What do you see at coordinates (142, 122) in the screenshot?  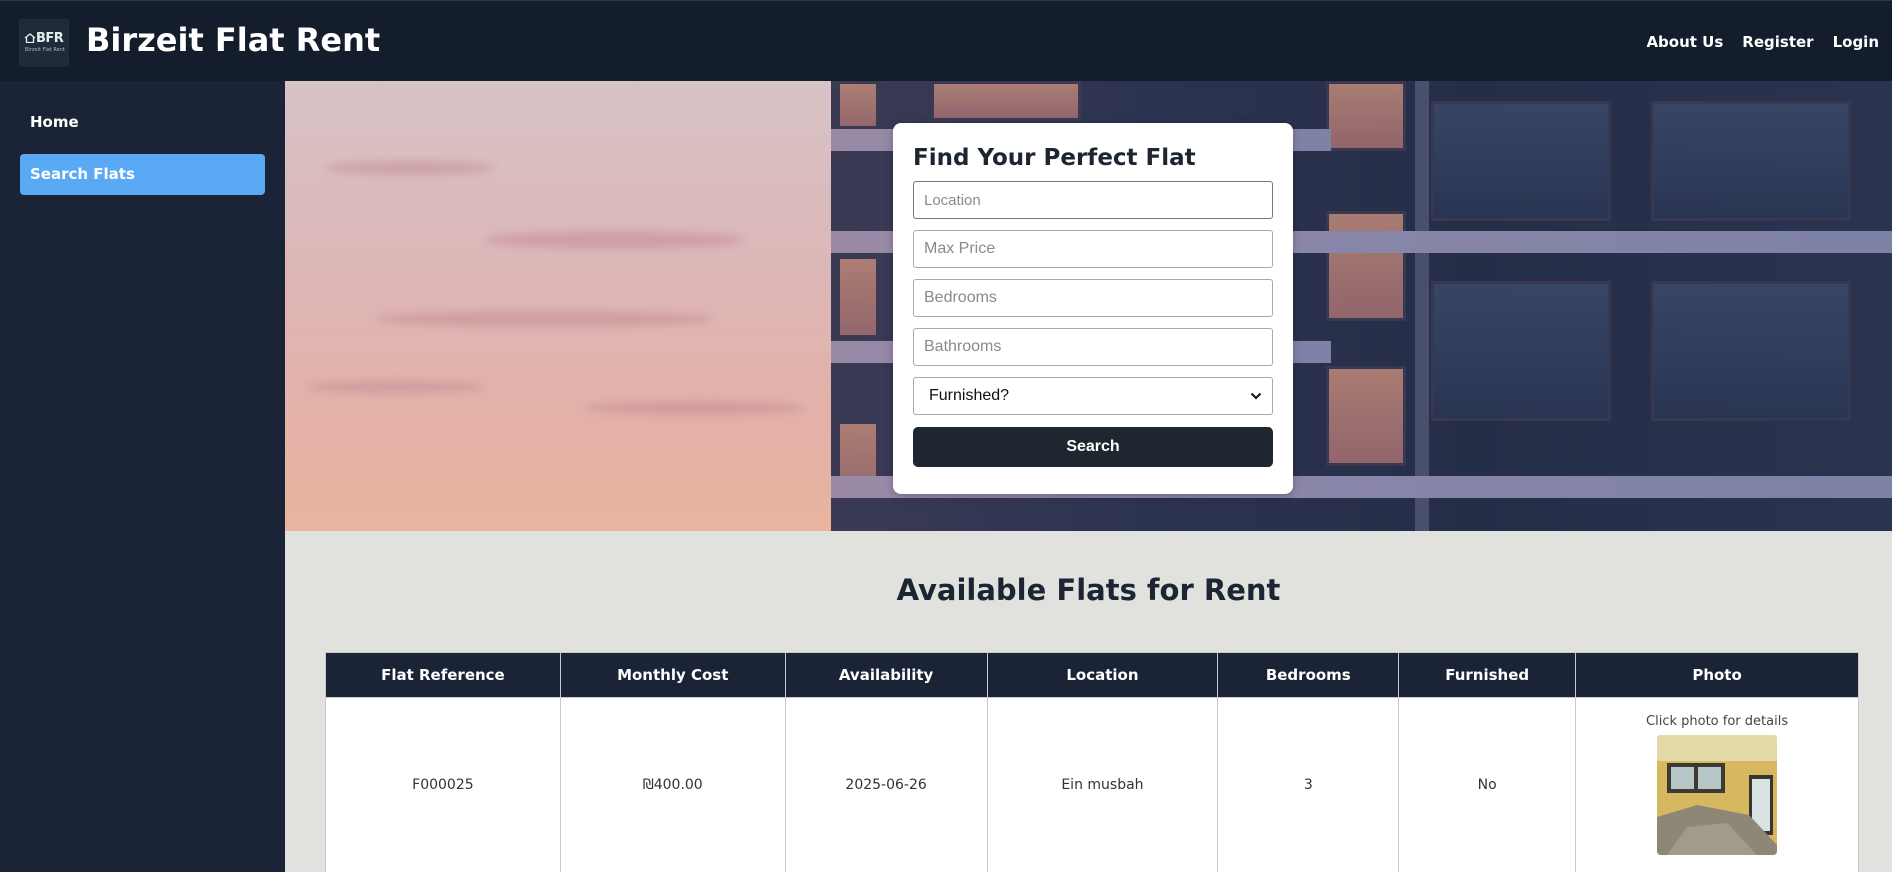 I see `sidebar-item-home: Home` at bounding box center [142, 122].